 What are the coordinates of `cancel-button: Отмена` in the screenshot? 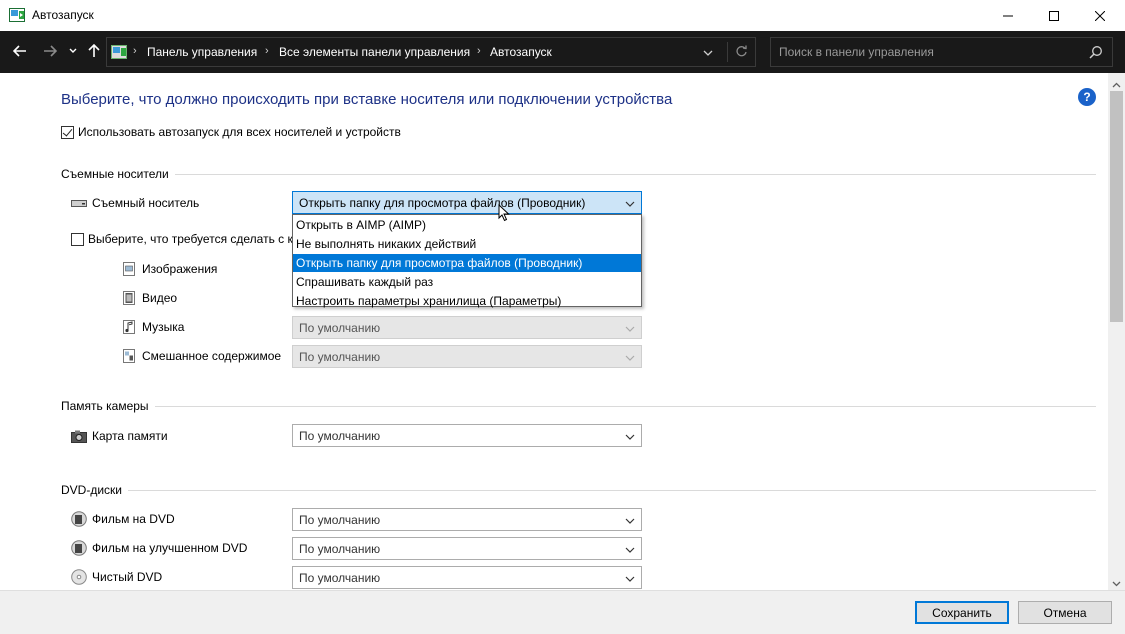 It's located at (1065, 612).